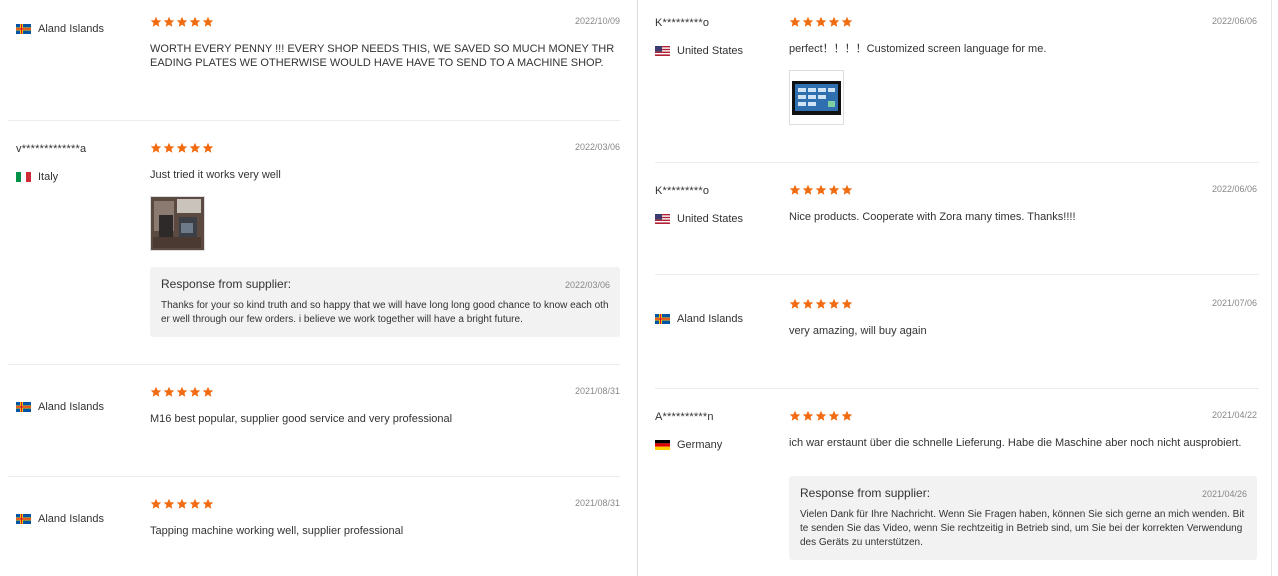 Image resolution: width=1278 pixels, height=576 pixels. I want to click on reviewer-name: A**********n, so click(684, 417).